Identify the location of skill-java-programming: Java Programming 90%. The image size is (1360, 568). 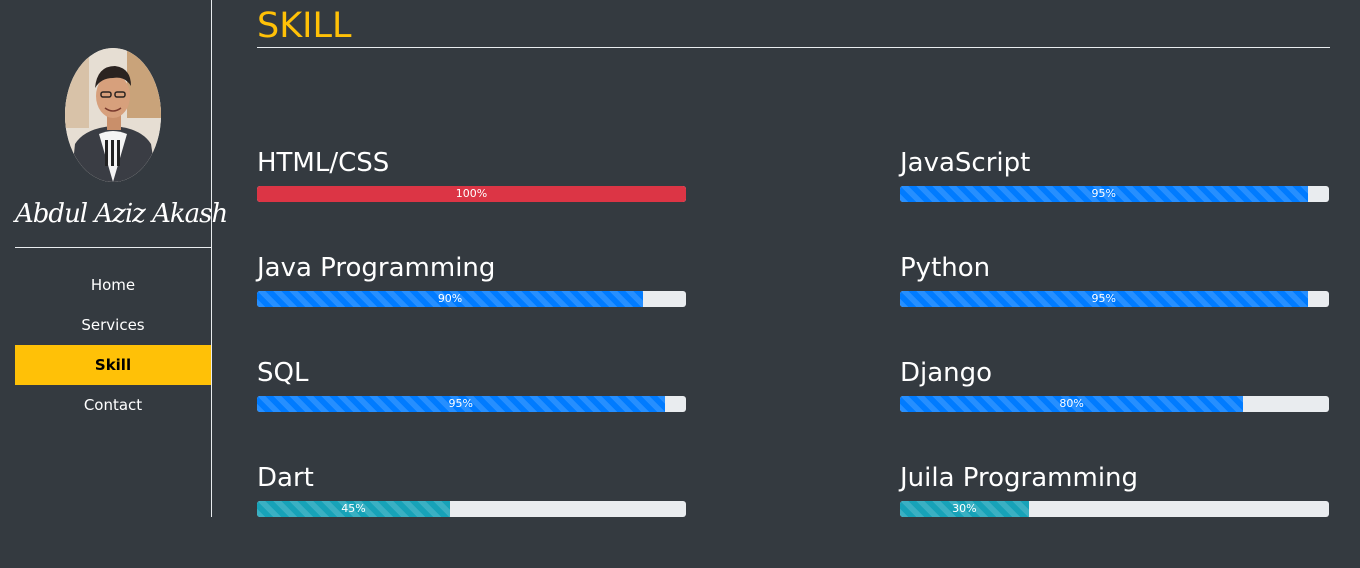
(471, 280).